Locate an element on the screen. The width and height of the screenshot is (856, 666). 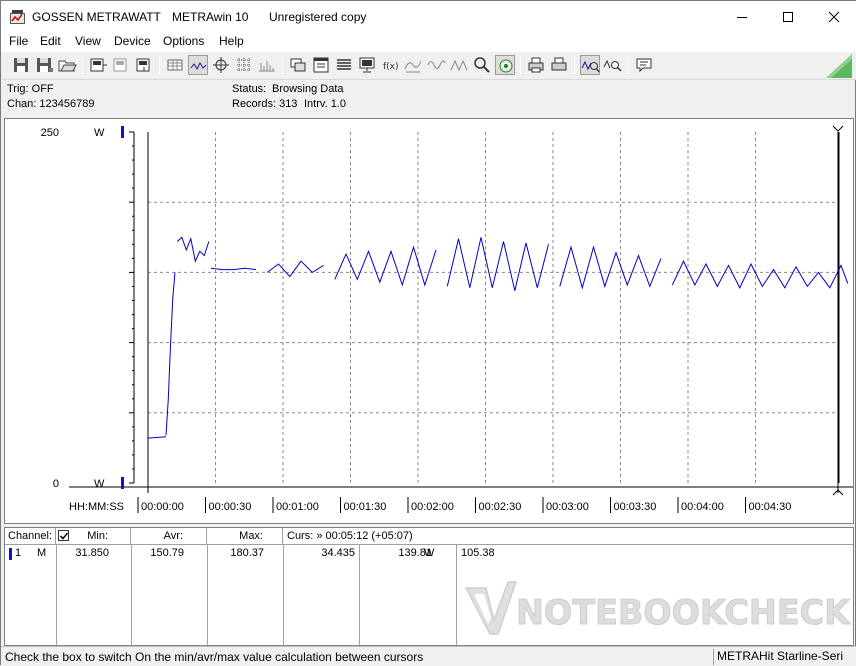
save-as-button is located at coordinates (44, 65).